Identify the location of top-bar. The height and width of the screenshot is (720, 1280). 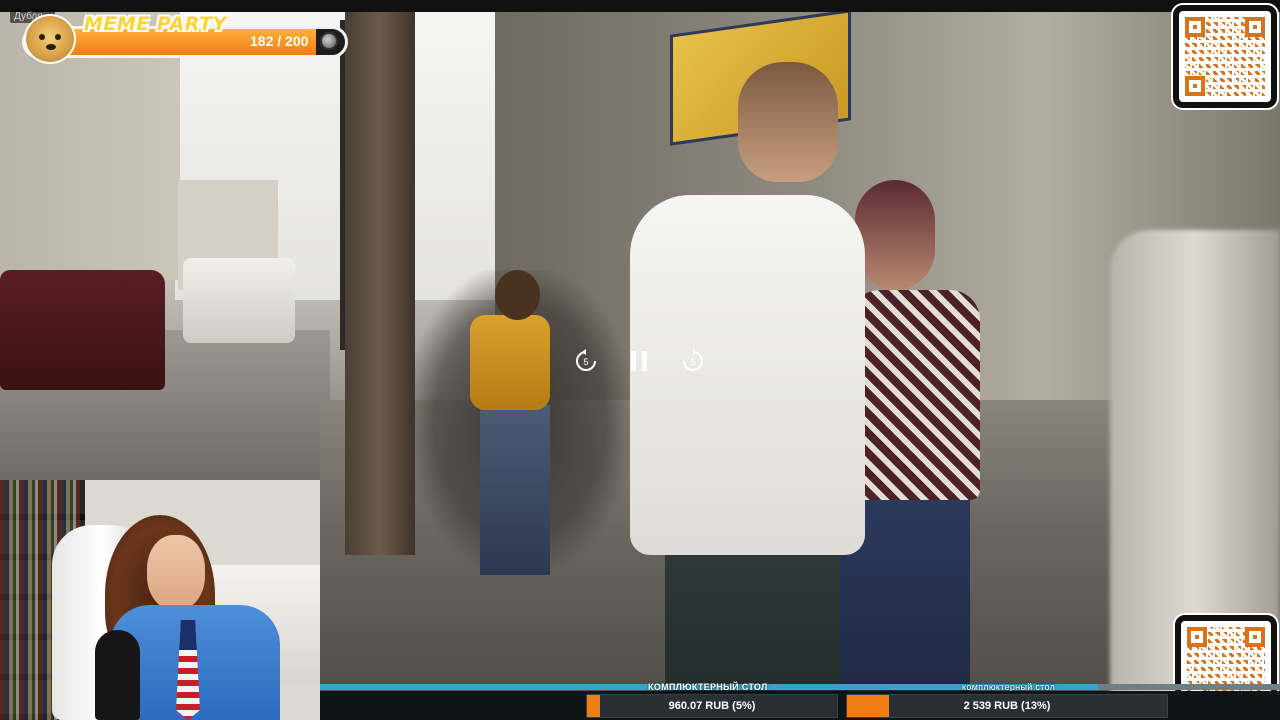
(640, 6).